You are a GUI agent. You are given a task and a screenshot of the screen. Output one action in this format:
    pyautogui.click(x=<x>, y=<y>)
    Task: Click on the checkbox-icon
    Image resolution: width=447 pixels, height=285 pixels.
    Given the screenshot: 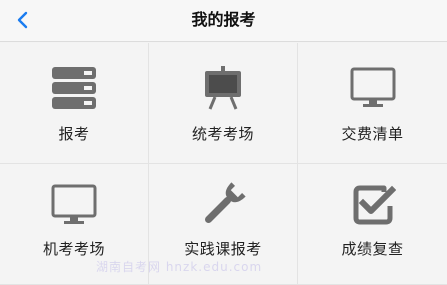 What is the action you would take?
    pyautogui.click(x=373, y=205)
    